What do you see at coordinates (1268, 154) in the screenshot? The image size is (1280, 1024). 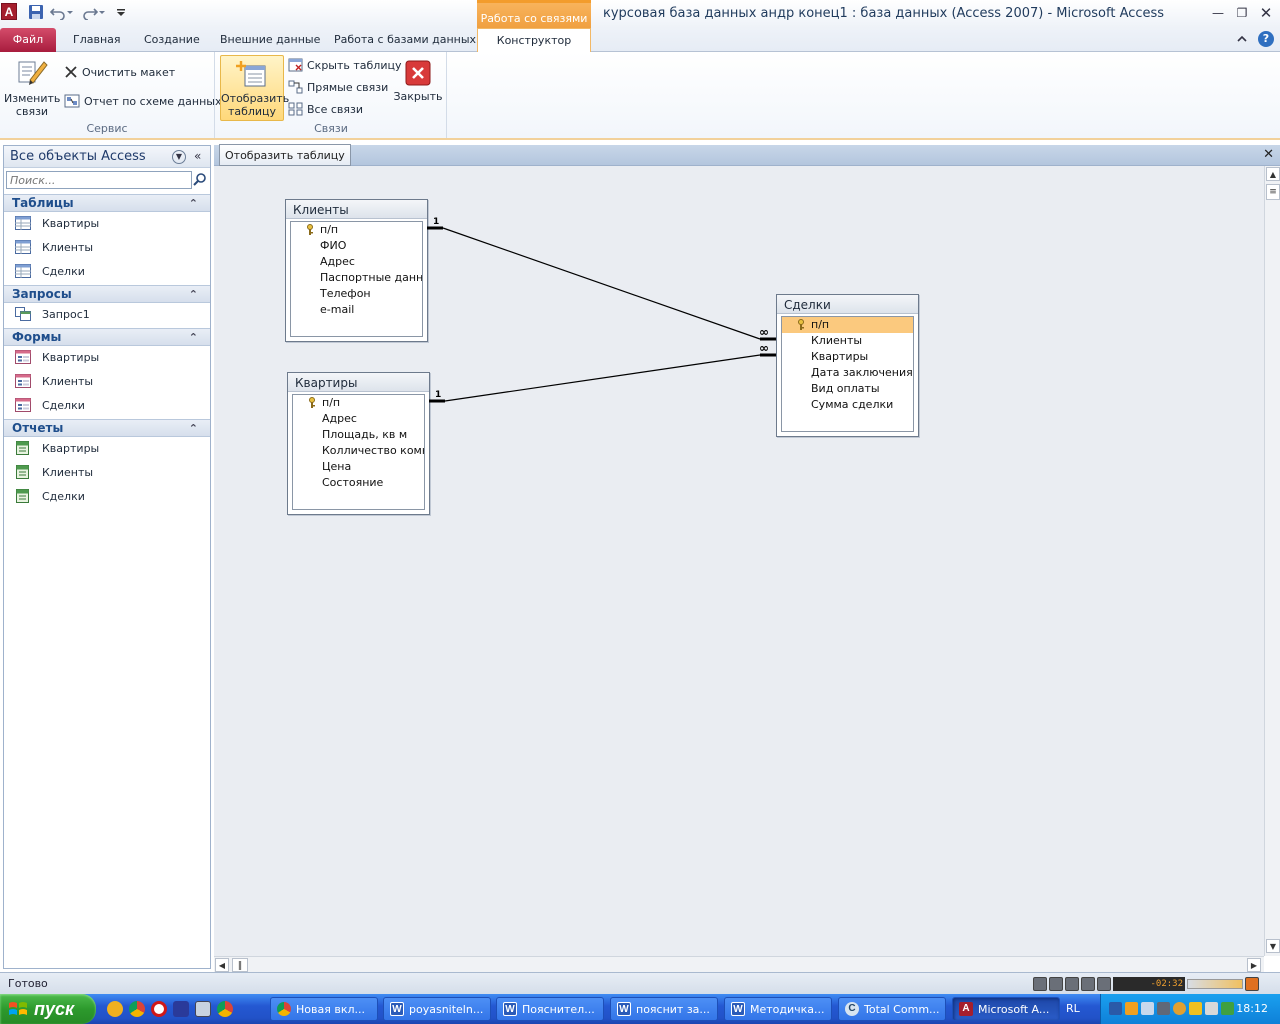 I see `close-document-icon: ✕` at bounding box center [1268, 154].